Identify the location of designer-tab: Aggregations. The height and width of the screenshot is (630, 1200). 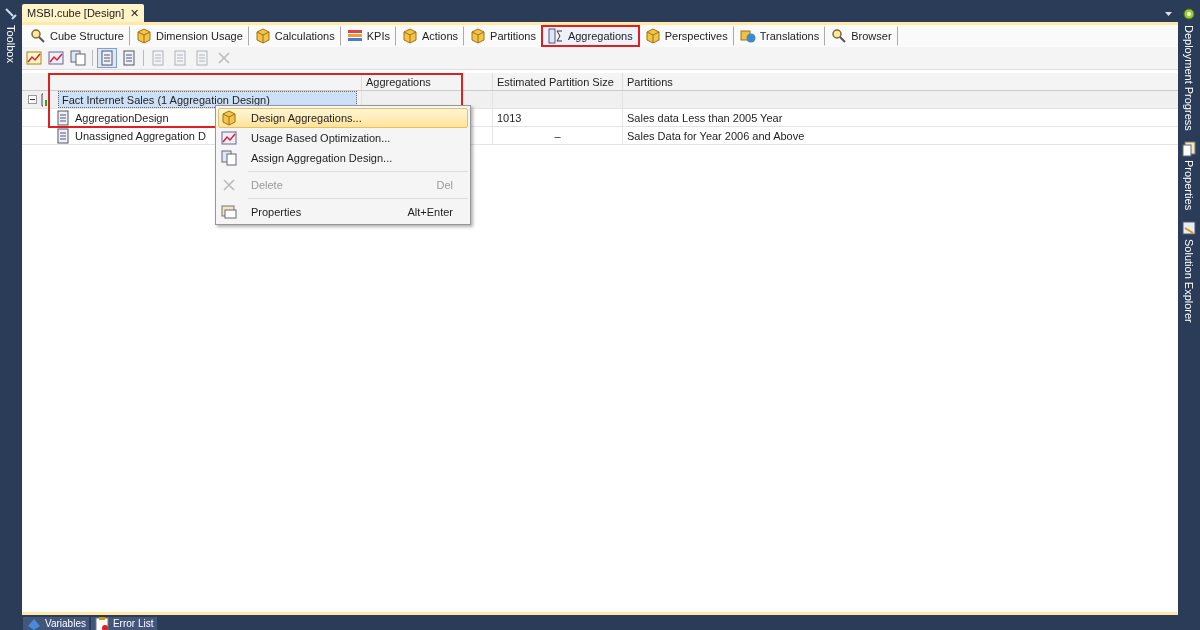
(590, 36).